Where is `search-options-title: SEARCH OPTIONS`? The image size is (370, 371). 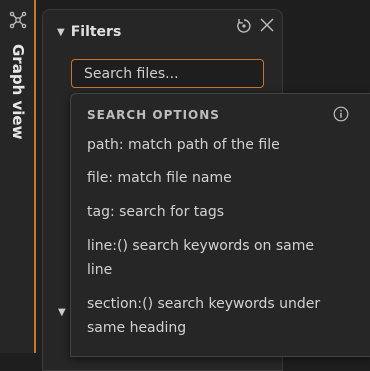 search-options-title: SEARCH OPTIONS is located at coordinates (153, 115).